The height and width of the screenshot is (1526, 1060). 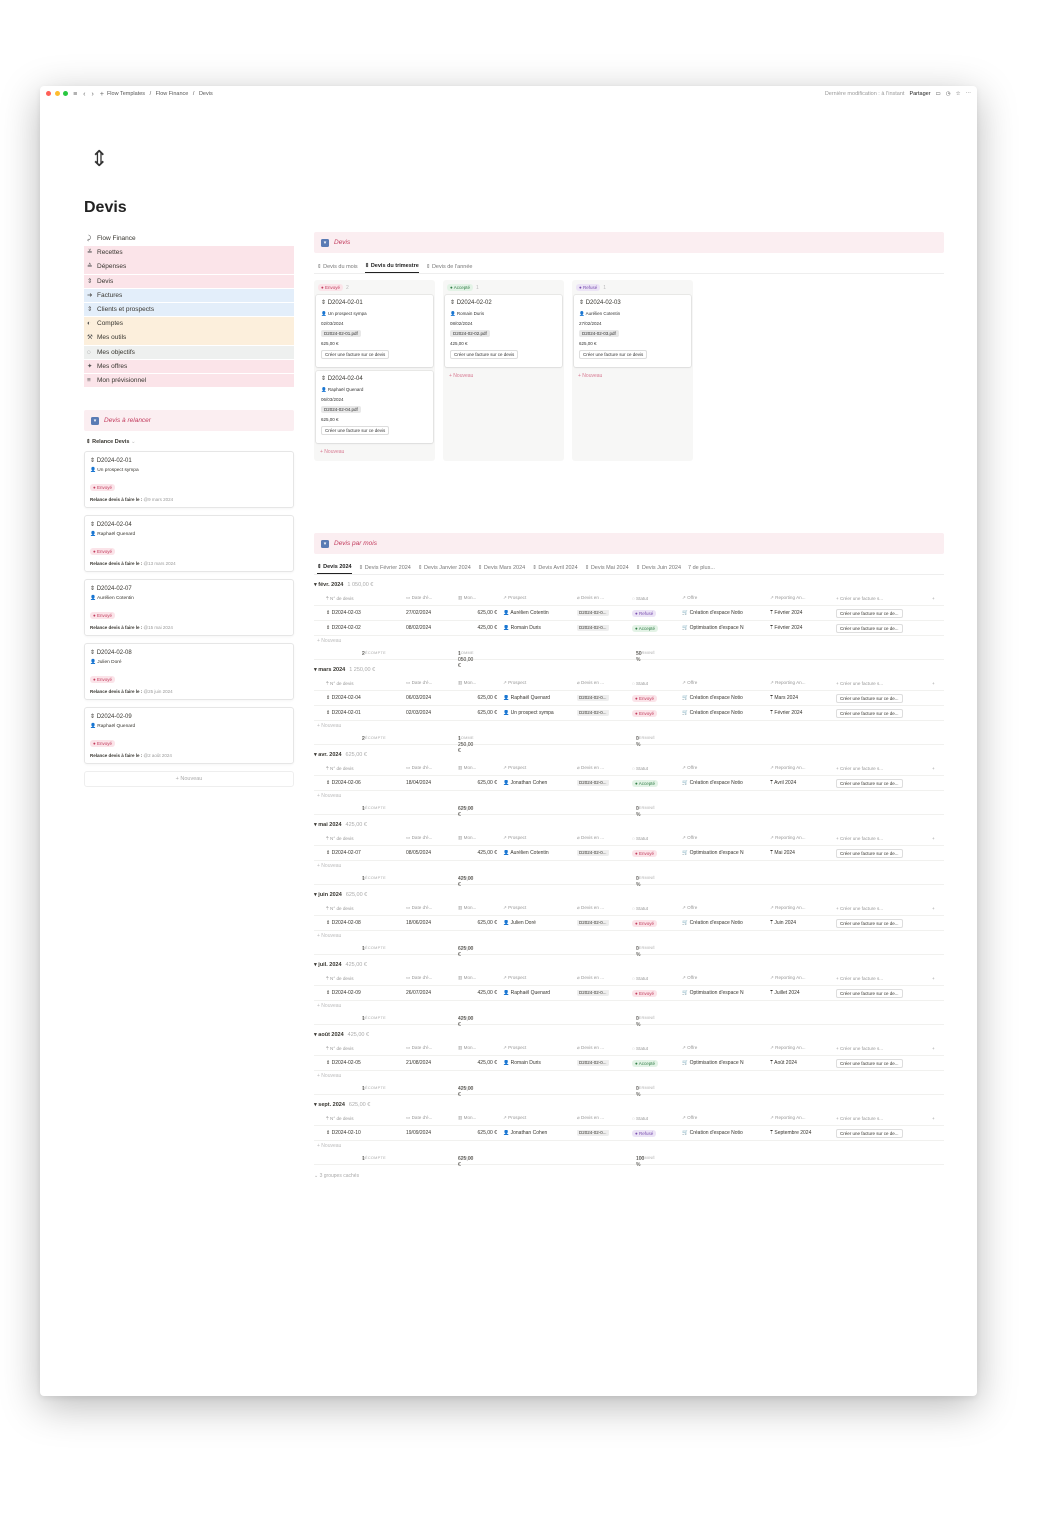 I want to click on close-window-button, so click(x=48, y=93).